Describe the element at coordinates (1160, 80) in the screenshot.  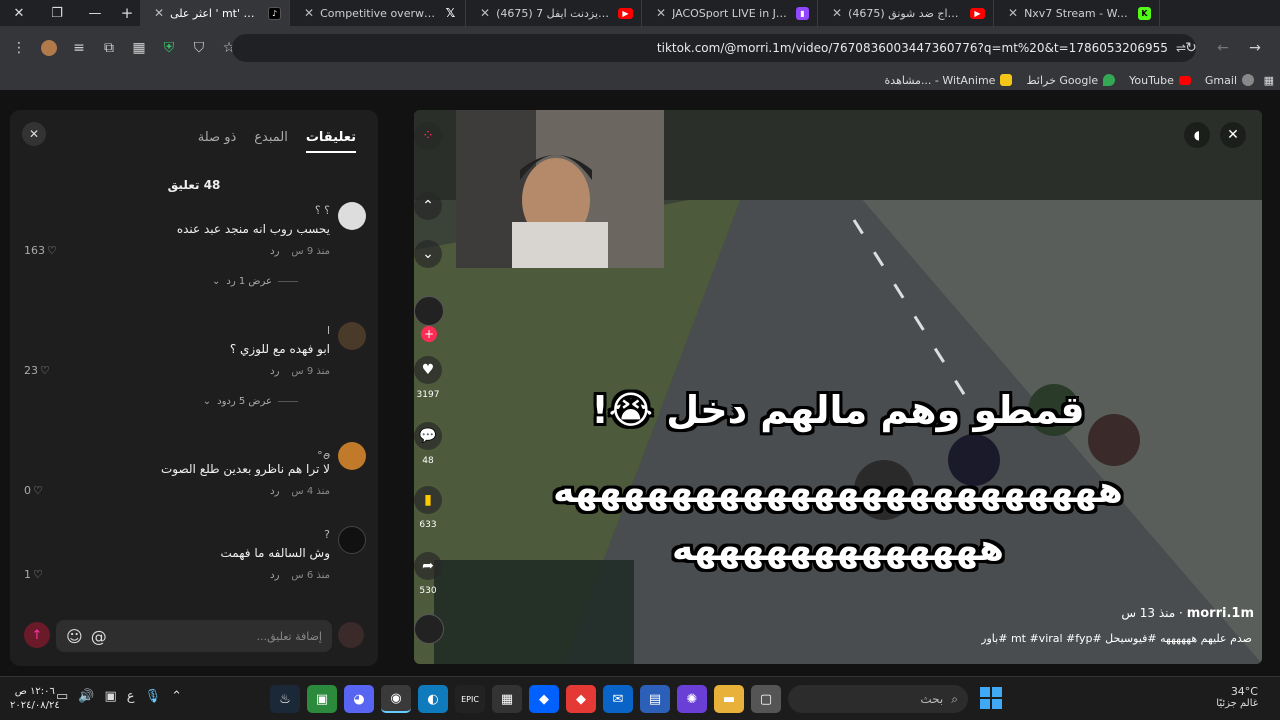
I see `bookmark-youtube: YouTube` at that location.